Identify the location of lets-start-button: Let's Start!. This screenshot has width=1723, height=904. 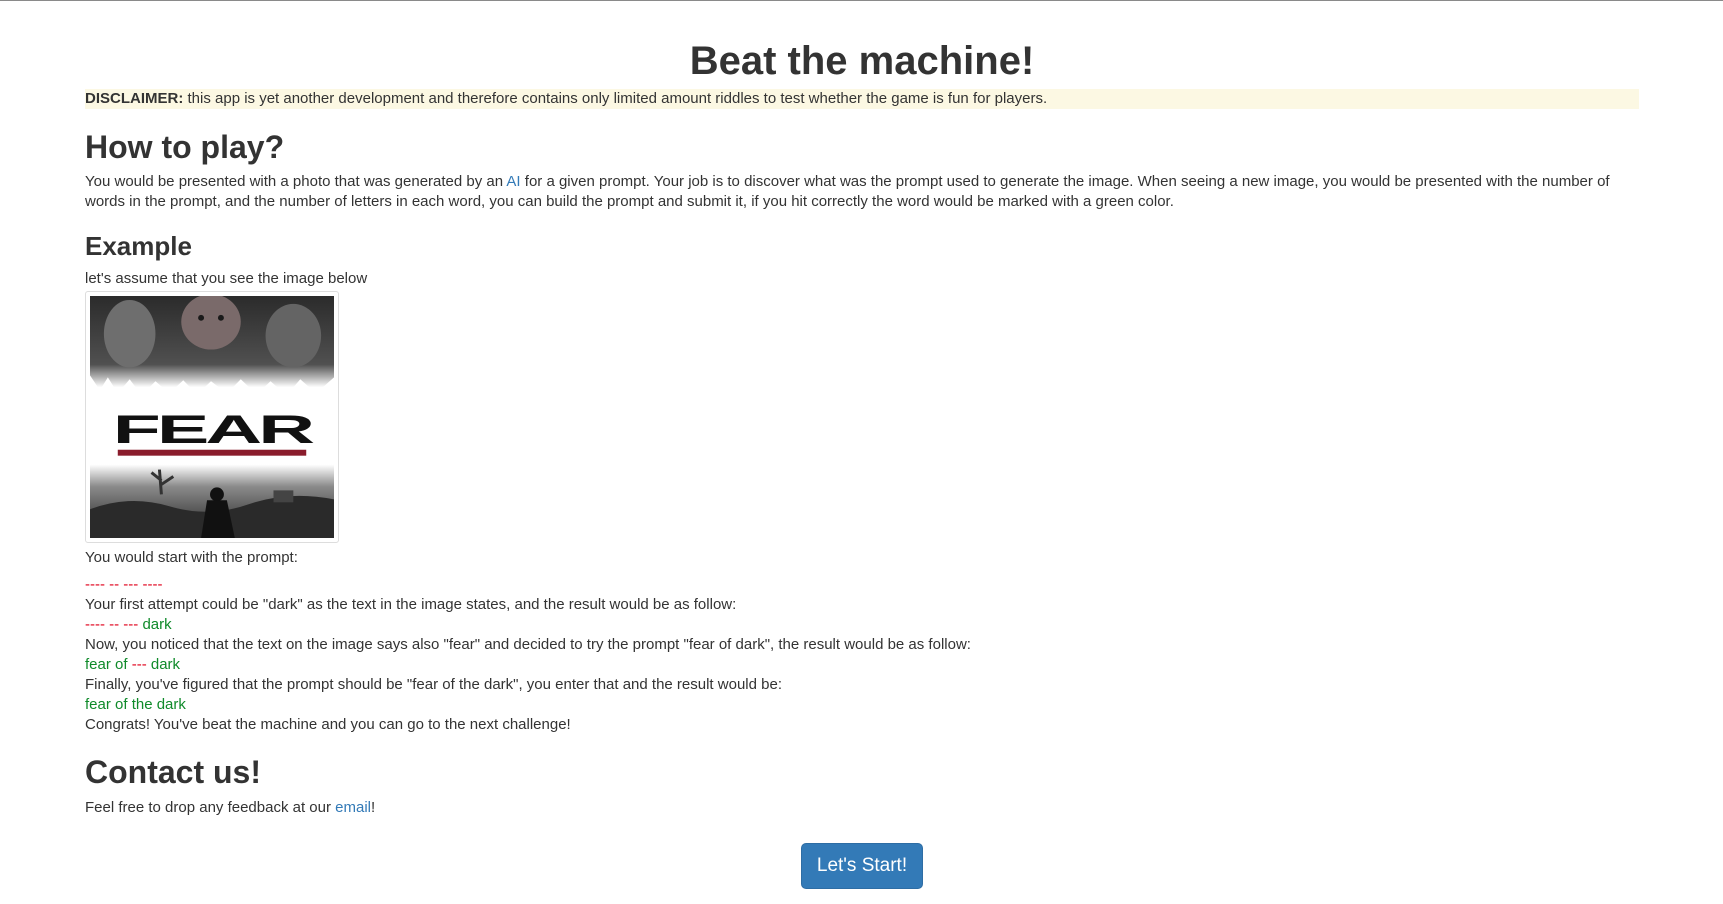
(862, 866).